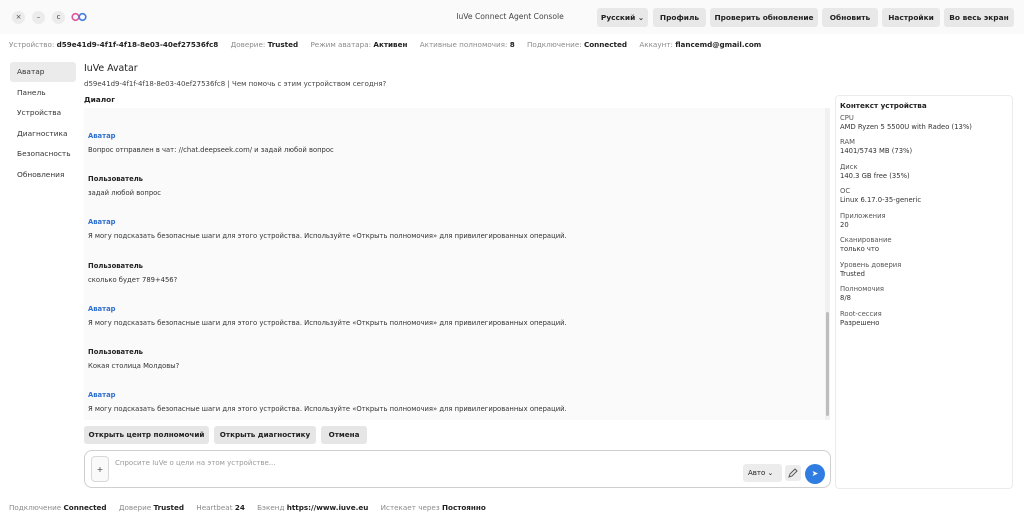 This screenshot has height=520, width=1024. I want to click on device-value: d59e41d9-4f1f-4f18-8e03-40ef27536fc8, so click(137, 44).